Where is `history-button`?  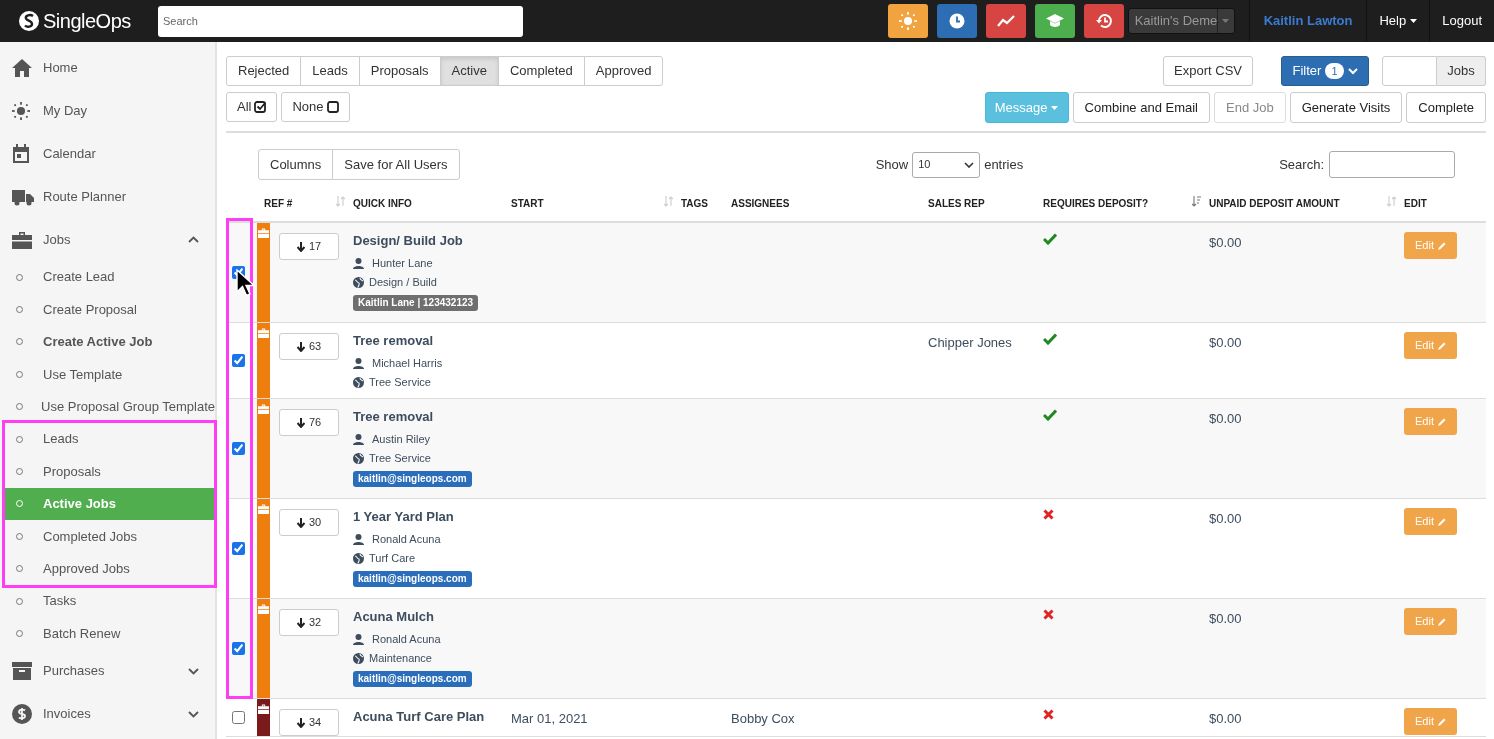
history-button is located at coordinates (1103, 21).